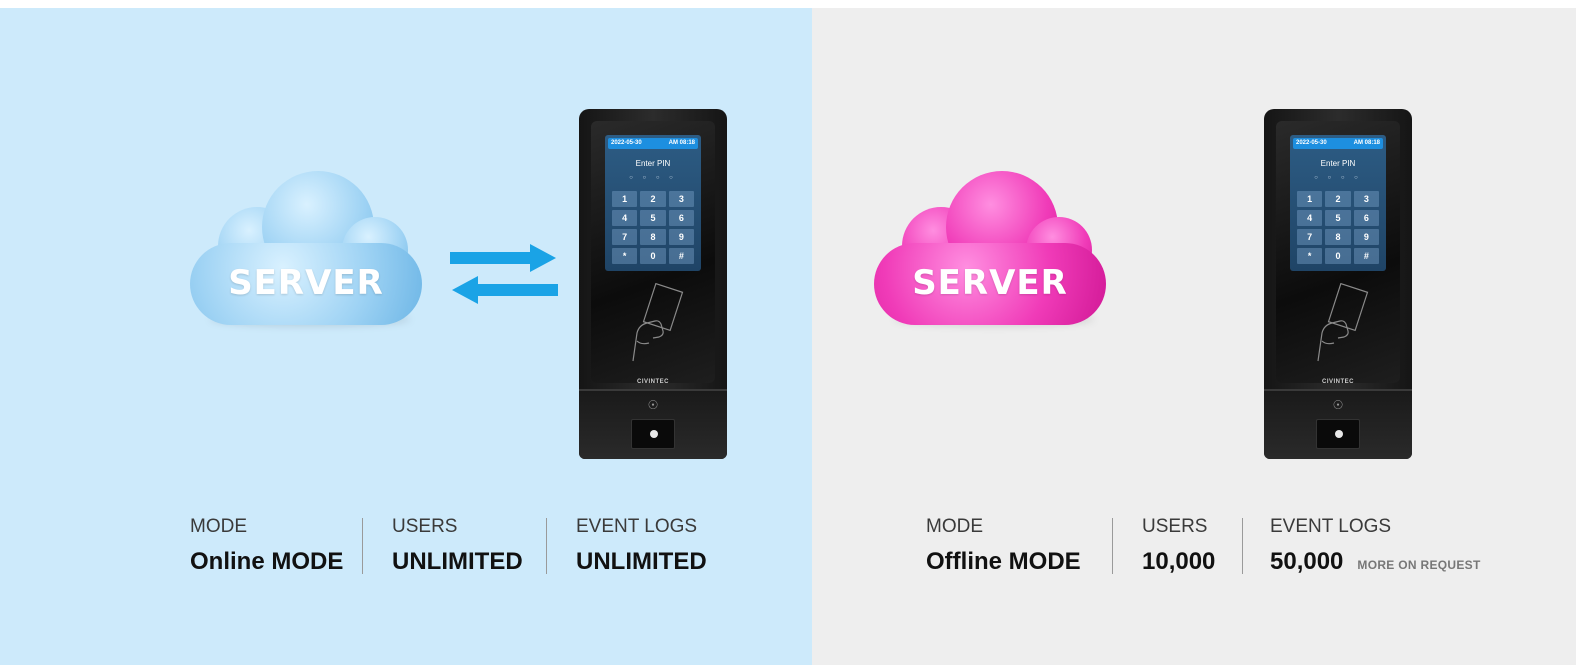 This screenshot has height=665, width=1576. What do you see at coordinates (1178, 546) in the screenshot?
I see `users-stat: USERS 10,000` at bounding box center [1178, 546].